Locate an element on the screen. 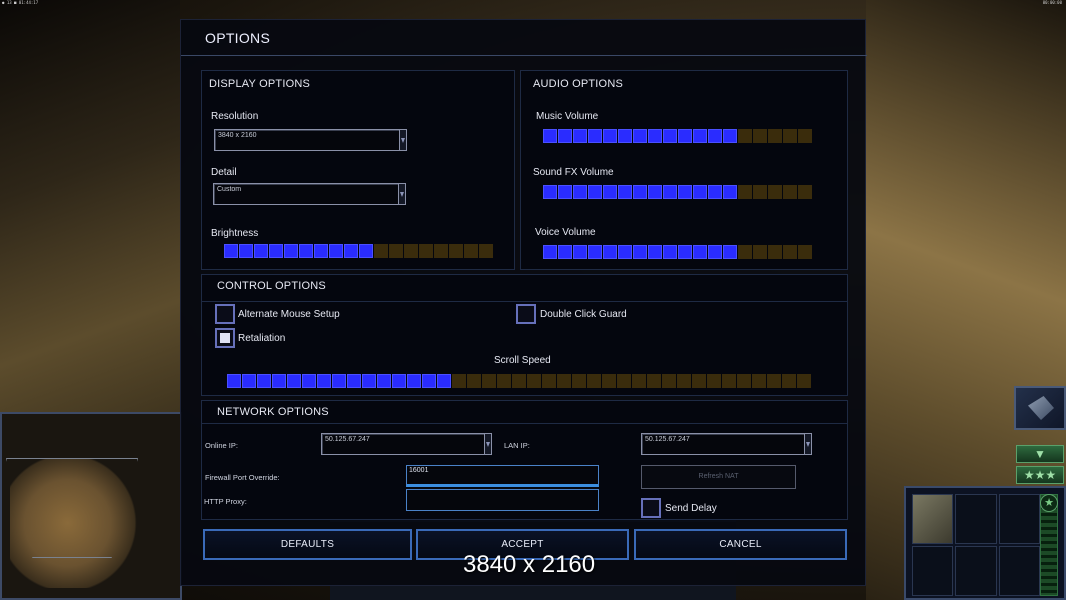  music-volume-slider is located at coordinates (677, 136).